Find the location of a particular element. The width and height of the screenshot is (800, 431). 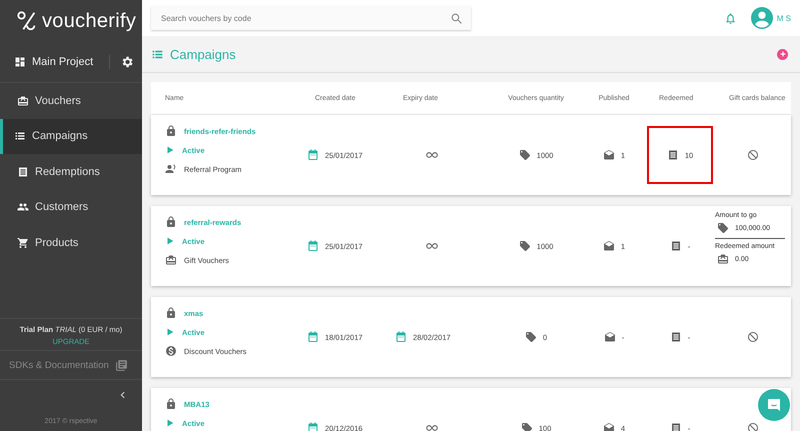

sidebar-item: Customers is located at coordinates (71, 207).